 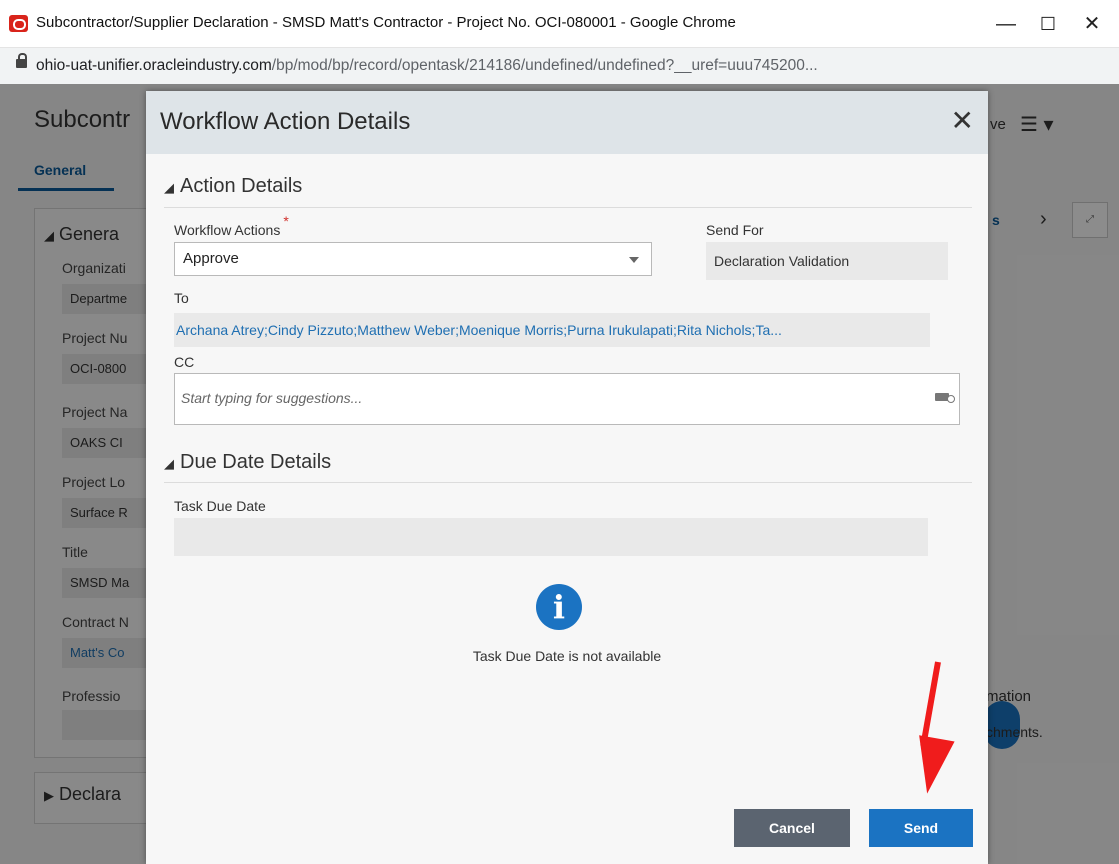 I want to click on lock-icon, so click(x=21, y=60).